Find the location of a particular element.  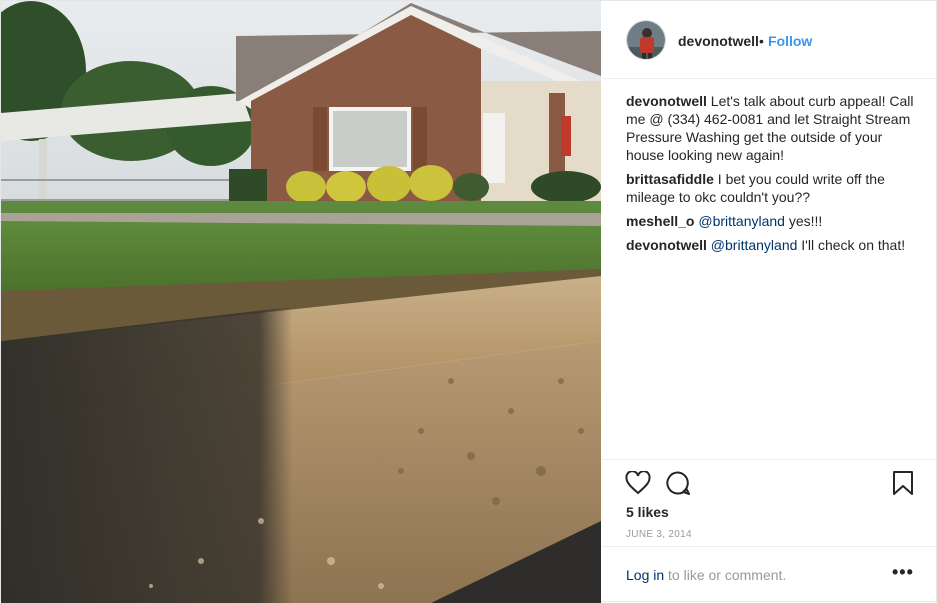

action-bar: 5 likes JUNE 3, 2014 is located at coordinates (769, 502).